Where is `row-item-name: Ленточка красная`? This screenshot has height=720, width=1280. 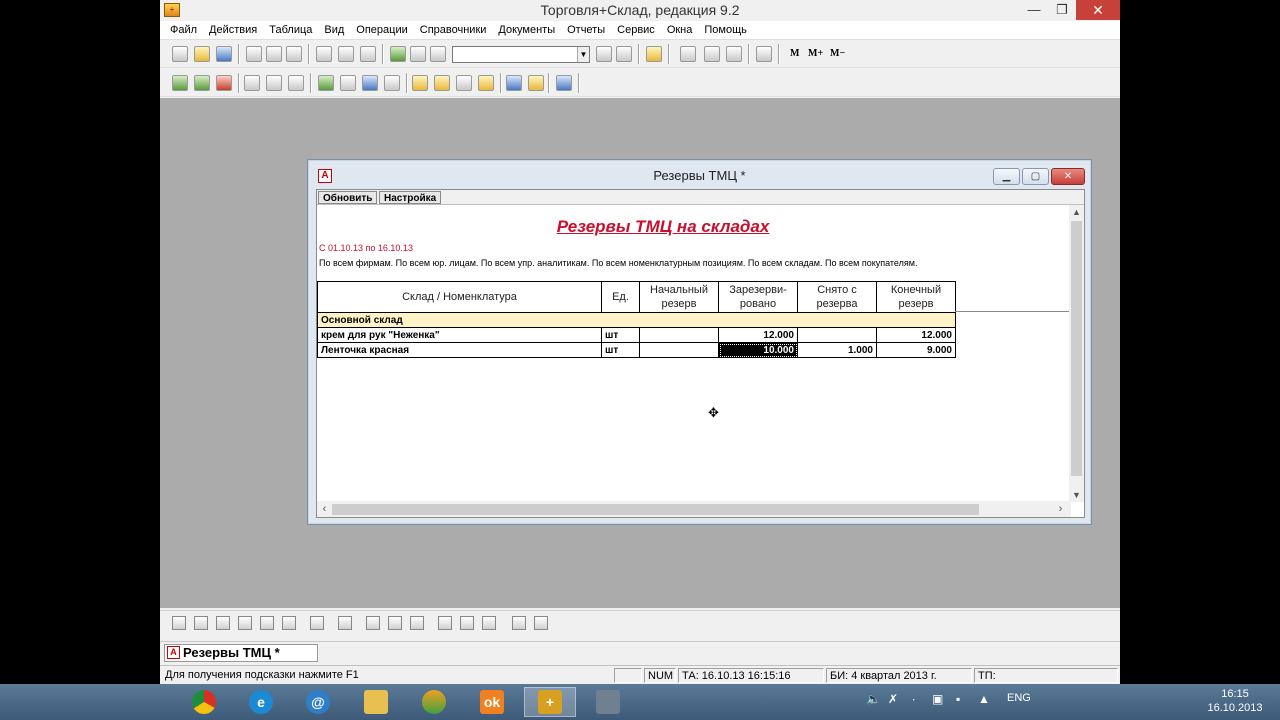 row-item-name: Ленточка красная is located at coordinates (459, 350).